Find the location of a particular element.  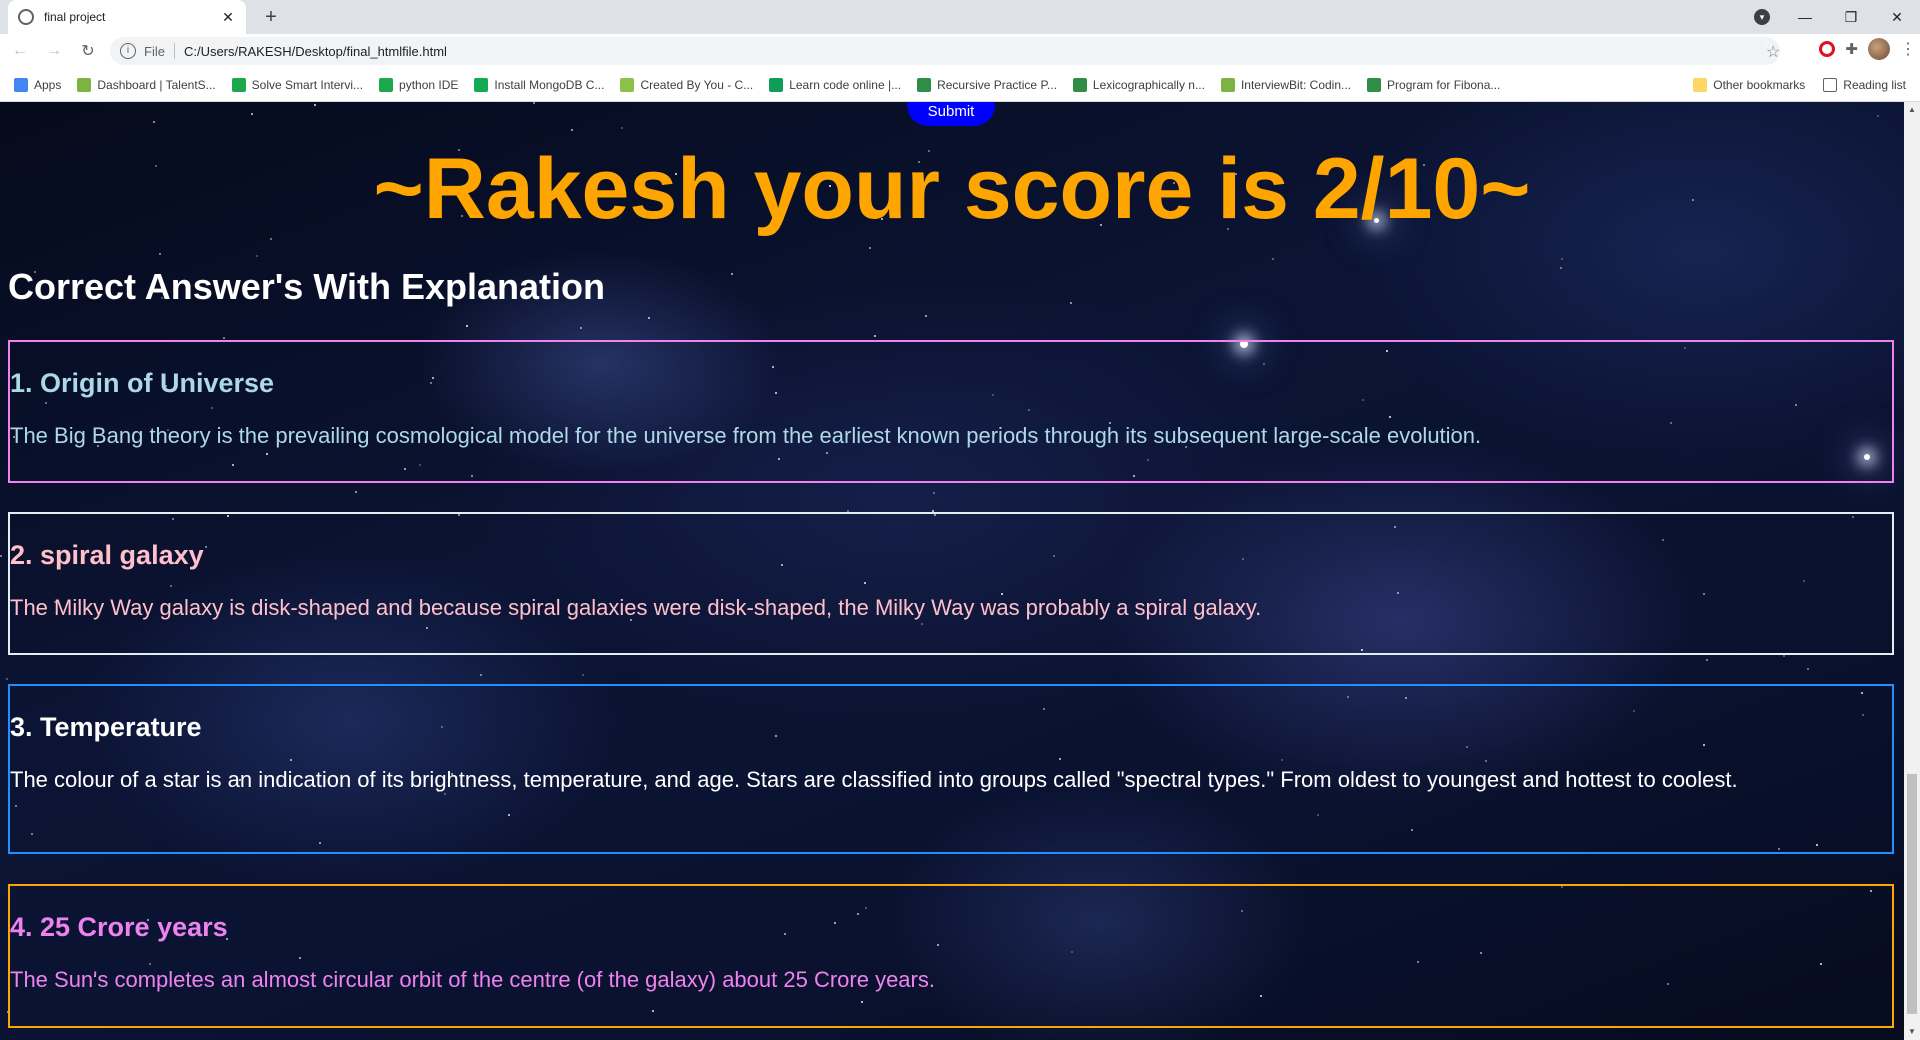

bookmark-star-icon: ☆ is located at coordinates (1773, 51).